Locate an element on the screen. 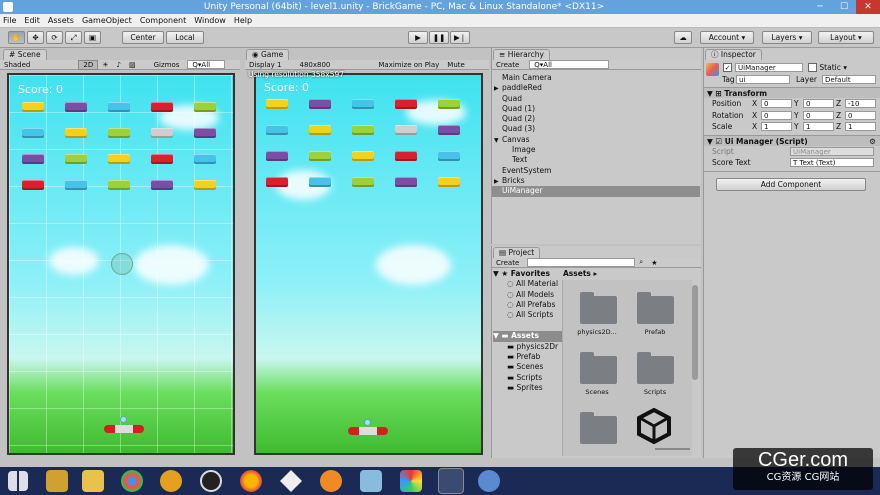 The image size is (880, 495). cloud-icon: ☁ is located at coordinates (683, 37).